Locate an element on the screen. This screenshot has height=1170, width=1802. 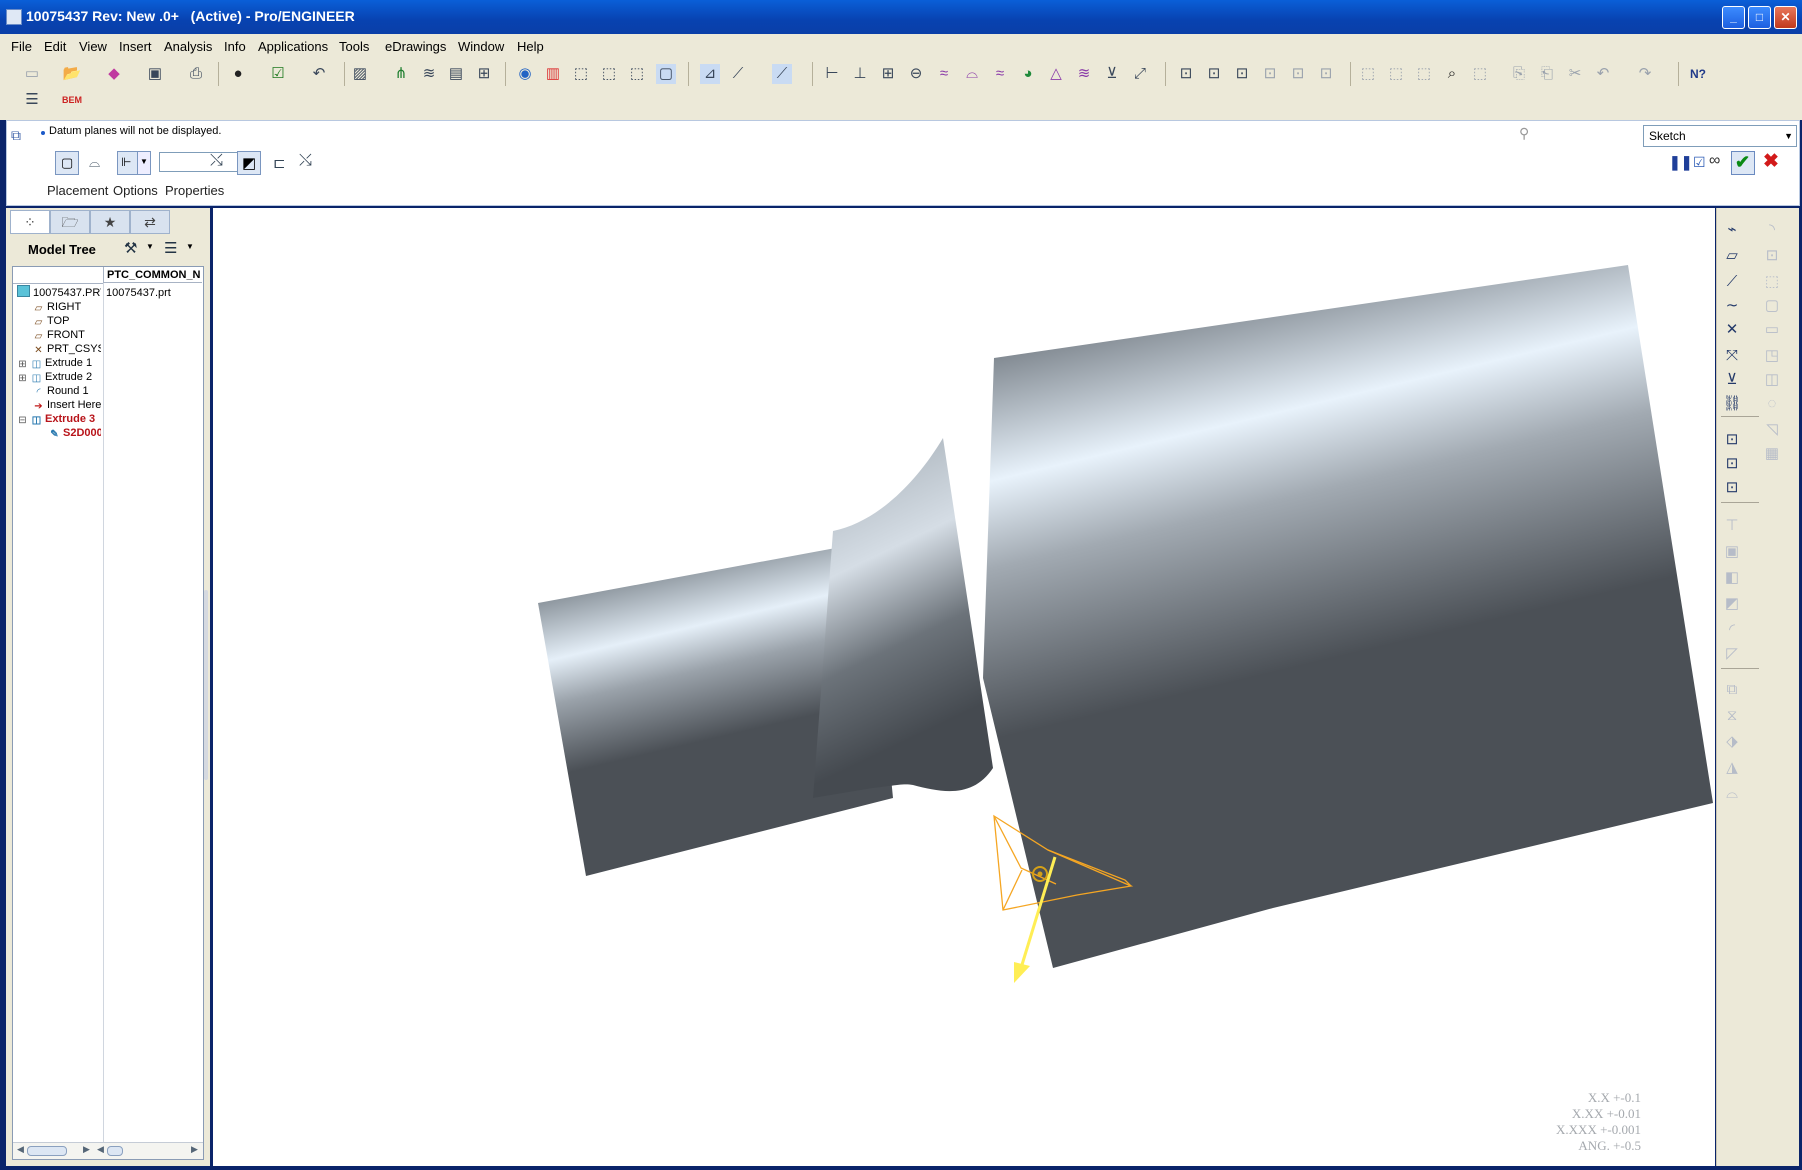
datum-plane-tool-icon: ▱ is located at coordinates (1732, 256).